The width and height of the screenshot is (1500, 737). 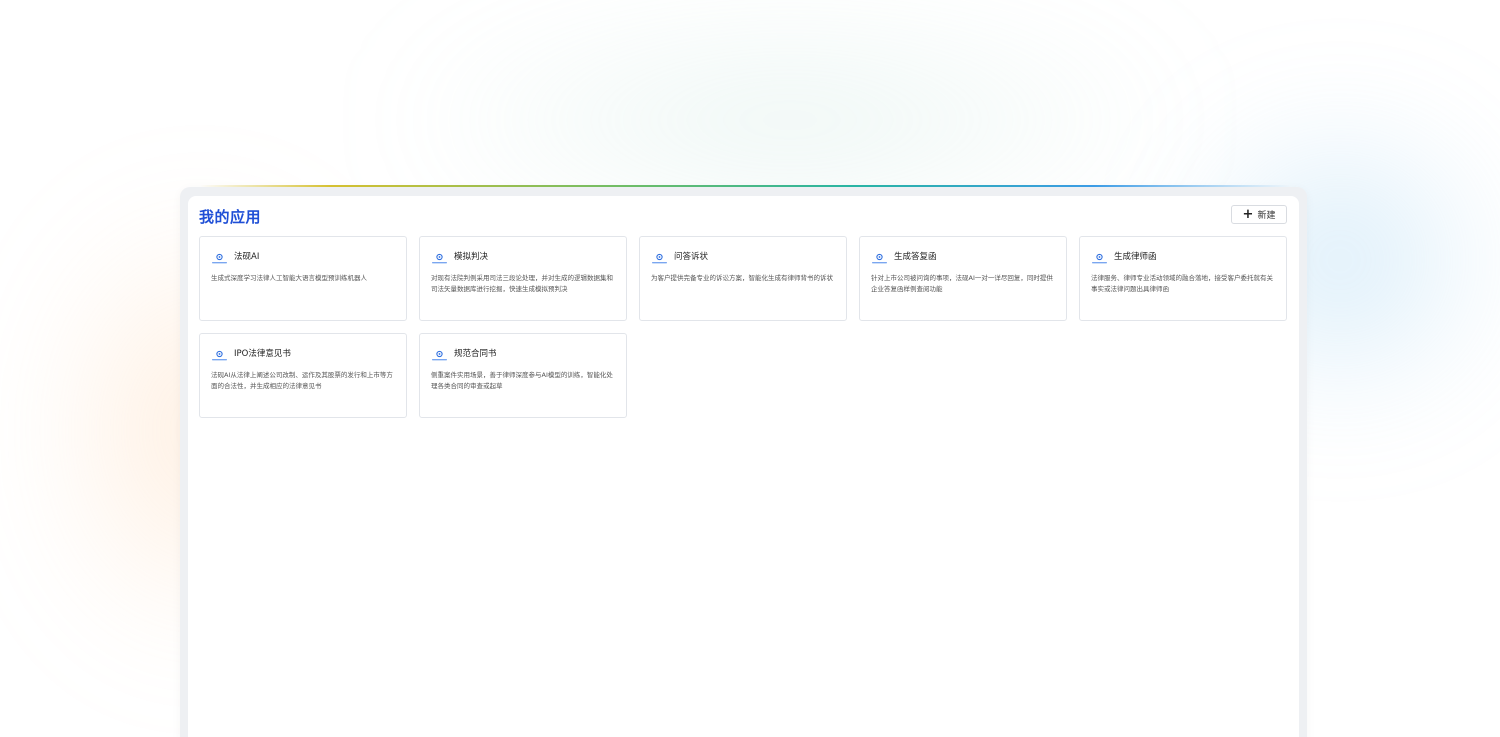 What do you see at coordinates (962, 283) in the screenshot?
I see `app-card-description: 针对上市公司被问询的事项，法砚AI一对一详尽回复，同时提供企业答复函样例查阅功能` at bounding box center [962, 283].